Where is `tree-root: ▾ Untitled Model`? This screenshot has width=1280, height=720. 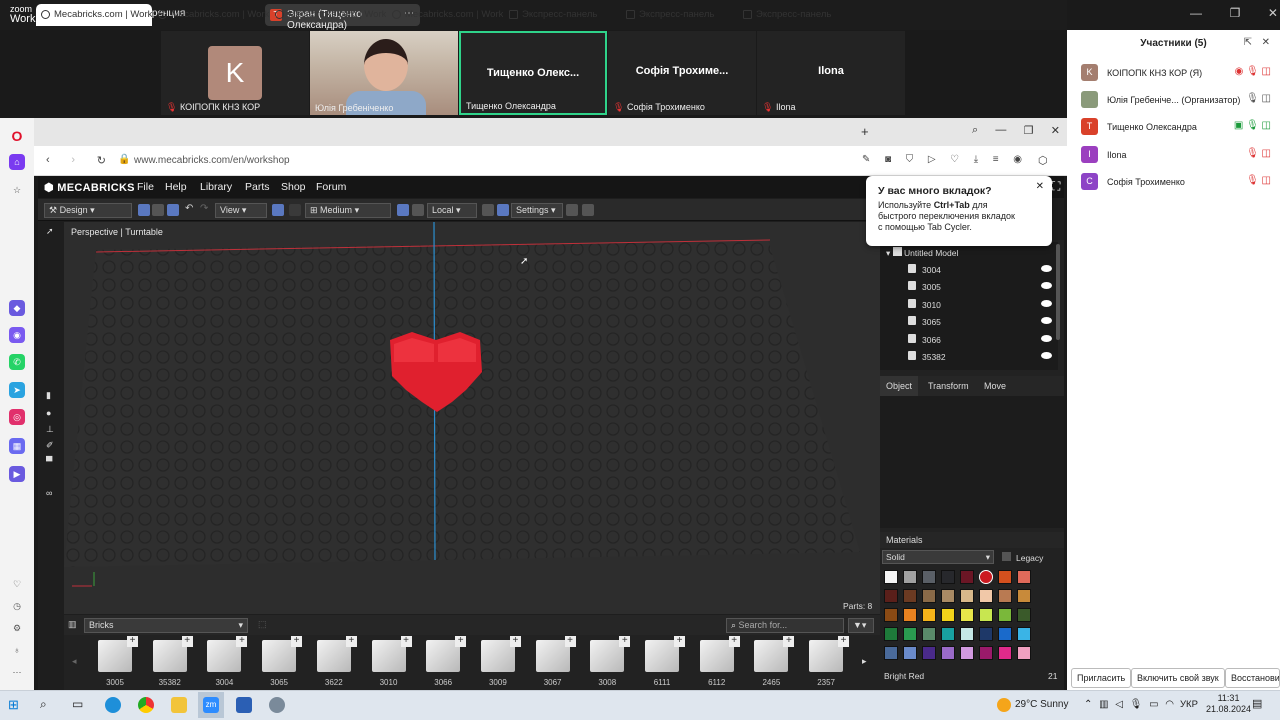 tree-root: ▾ Untitled Model is located at coordinates (922, 253).